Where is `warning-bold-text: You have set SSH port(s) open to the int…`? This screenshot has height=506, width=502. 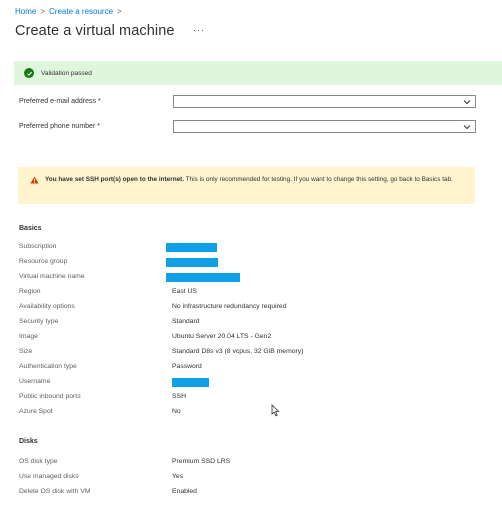
warning-bold-text: You have set SSH port(s) open to the int… is located at coordinates (115, 179).